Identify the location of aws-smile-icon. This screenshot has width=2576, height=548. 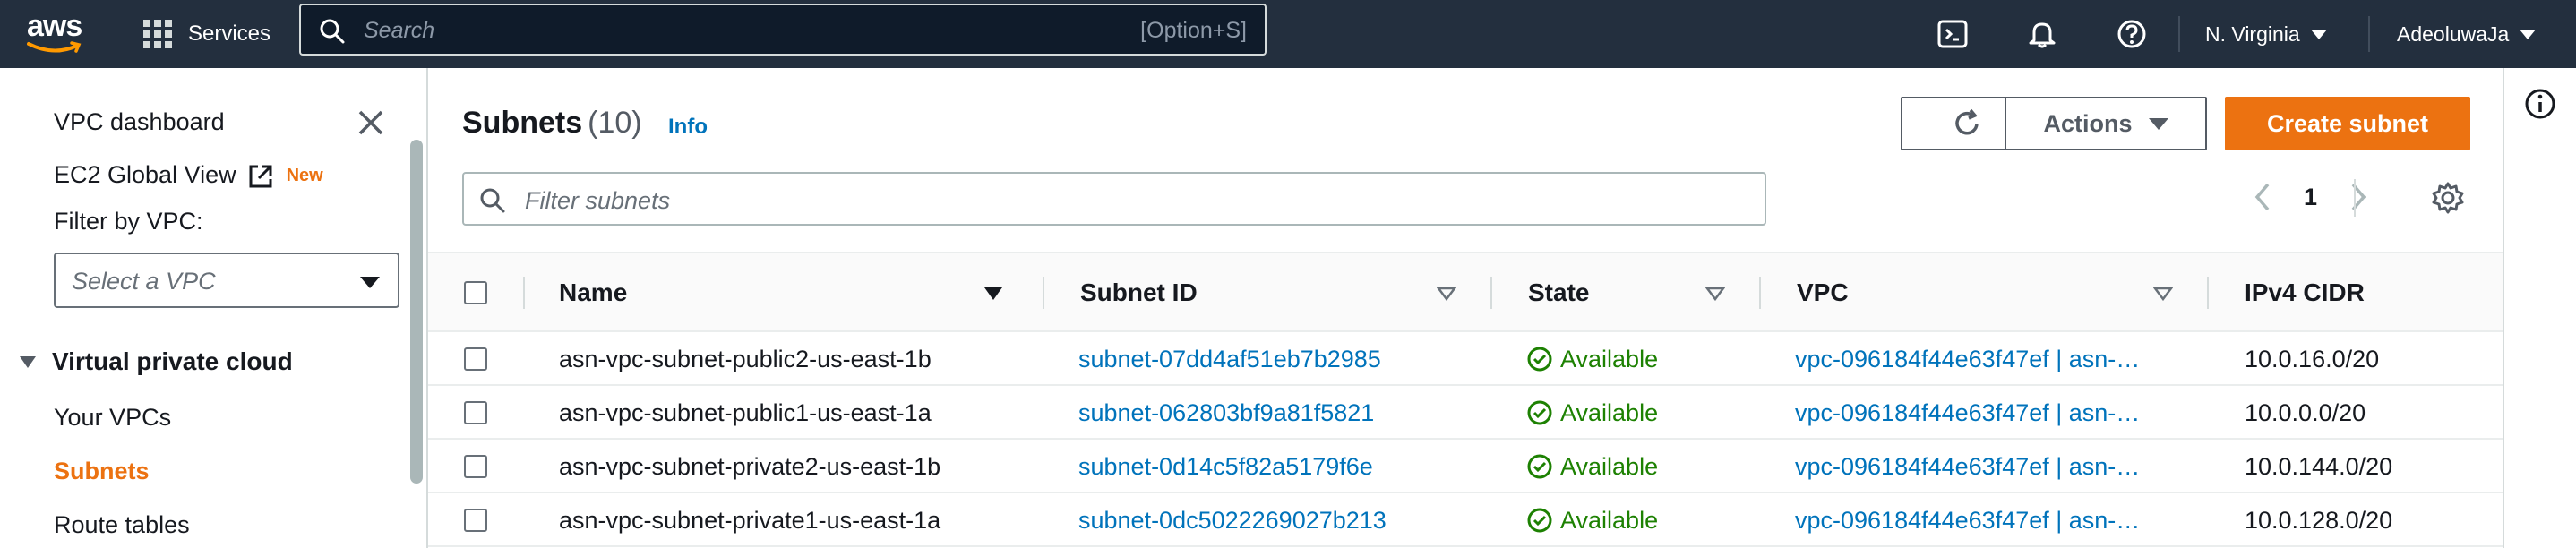
(54, 47).